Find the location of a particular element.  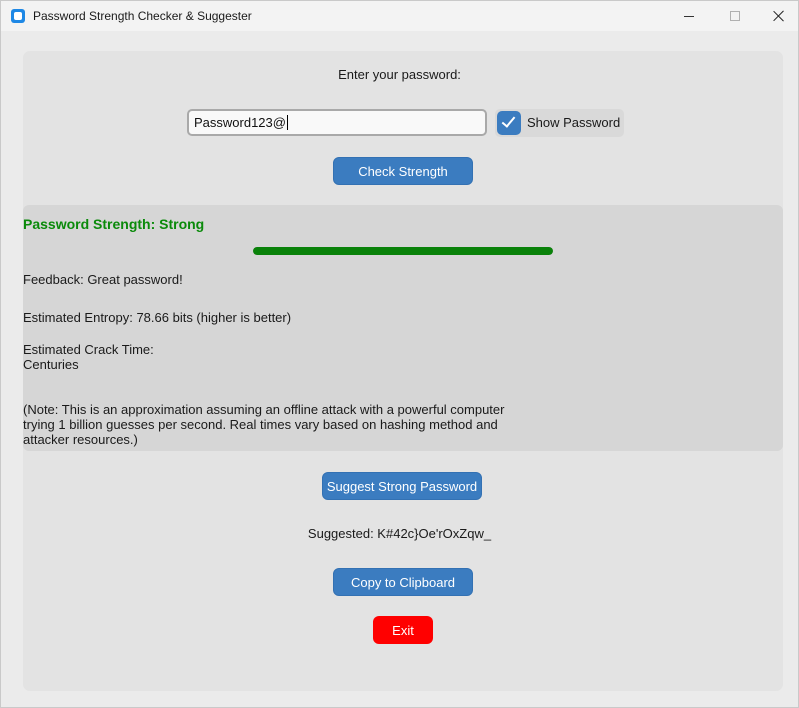

app-icon is located at coordinates (18, 16).